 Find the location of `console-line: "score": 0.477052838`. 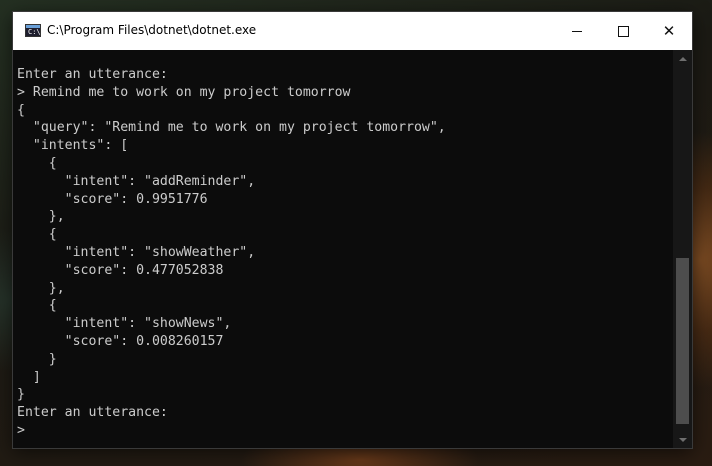

console-line: "score": 0.477052838 is located at coordinates (120, 270).